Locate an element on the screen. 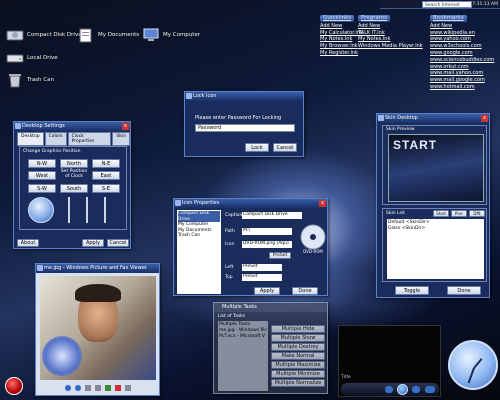 The height and width of the screenshot is (400, 500). about-button: About is located at coordinates (28, 243).